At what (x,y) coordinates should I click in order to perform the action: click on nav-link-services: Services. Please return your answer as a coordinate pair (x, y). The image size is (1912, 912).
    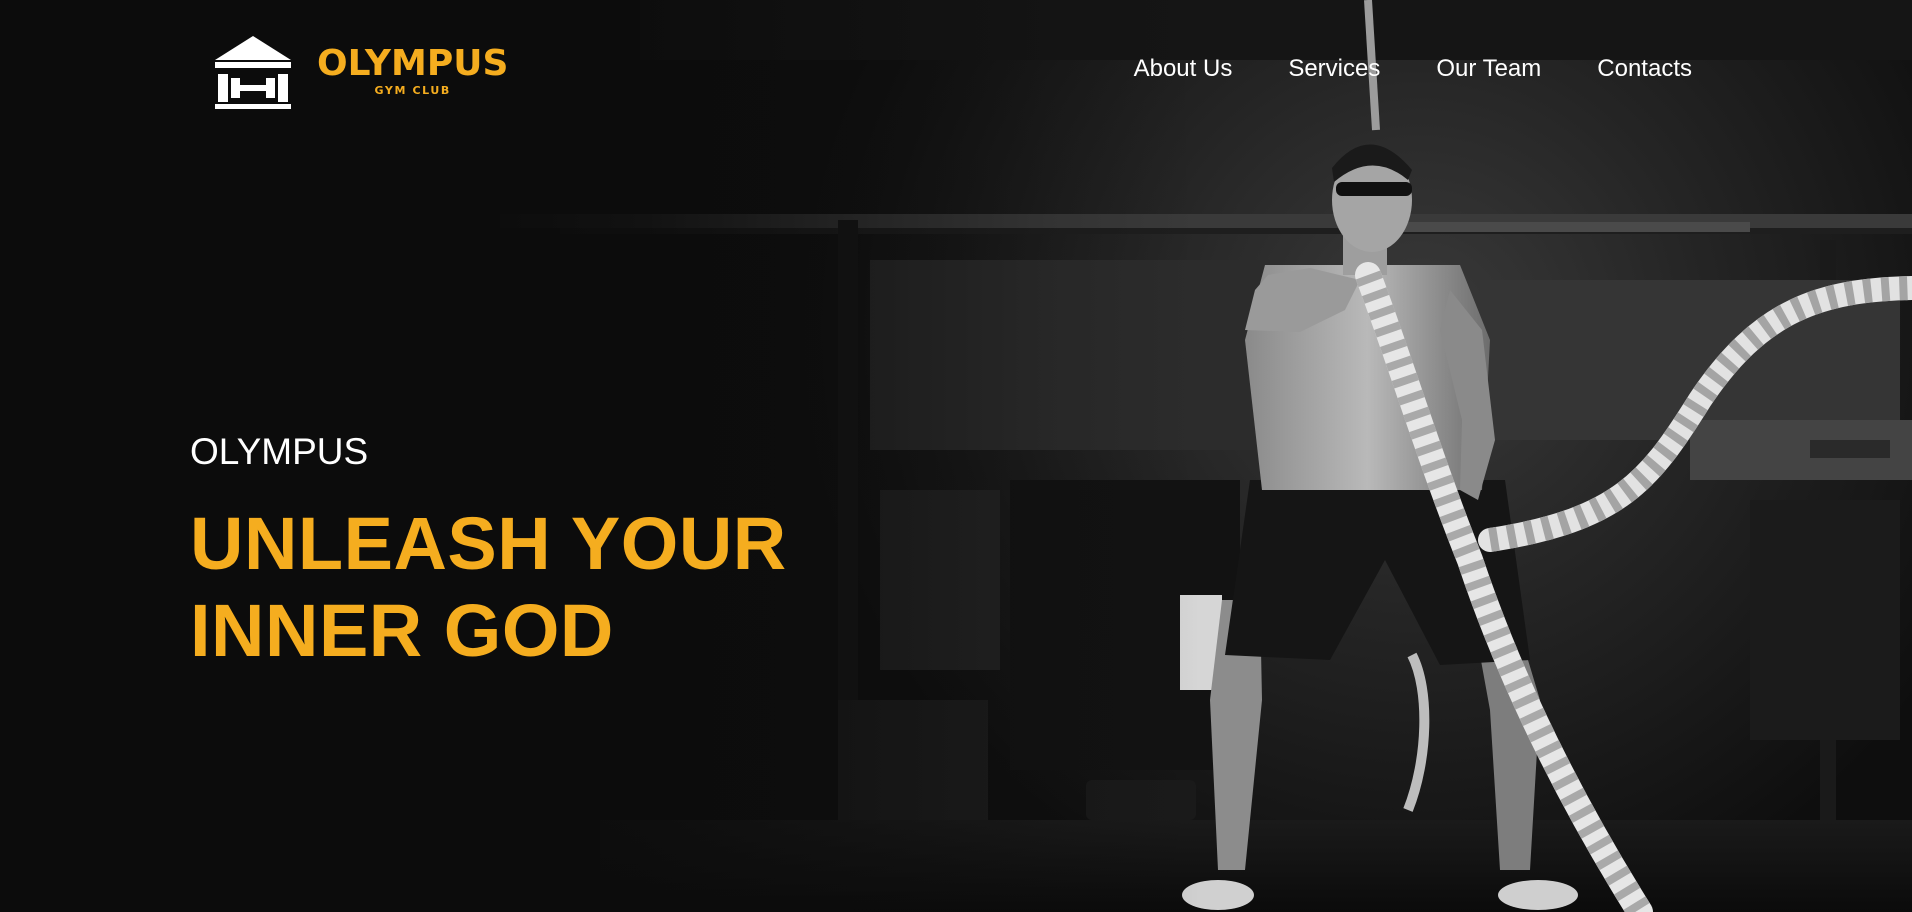
    Looking at the image, I should click on (1334, 69).